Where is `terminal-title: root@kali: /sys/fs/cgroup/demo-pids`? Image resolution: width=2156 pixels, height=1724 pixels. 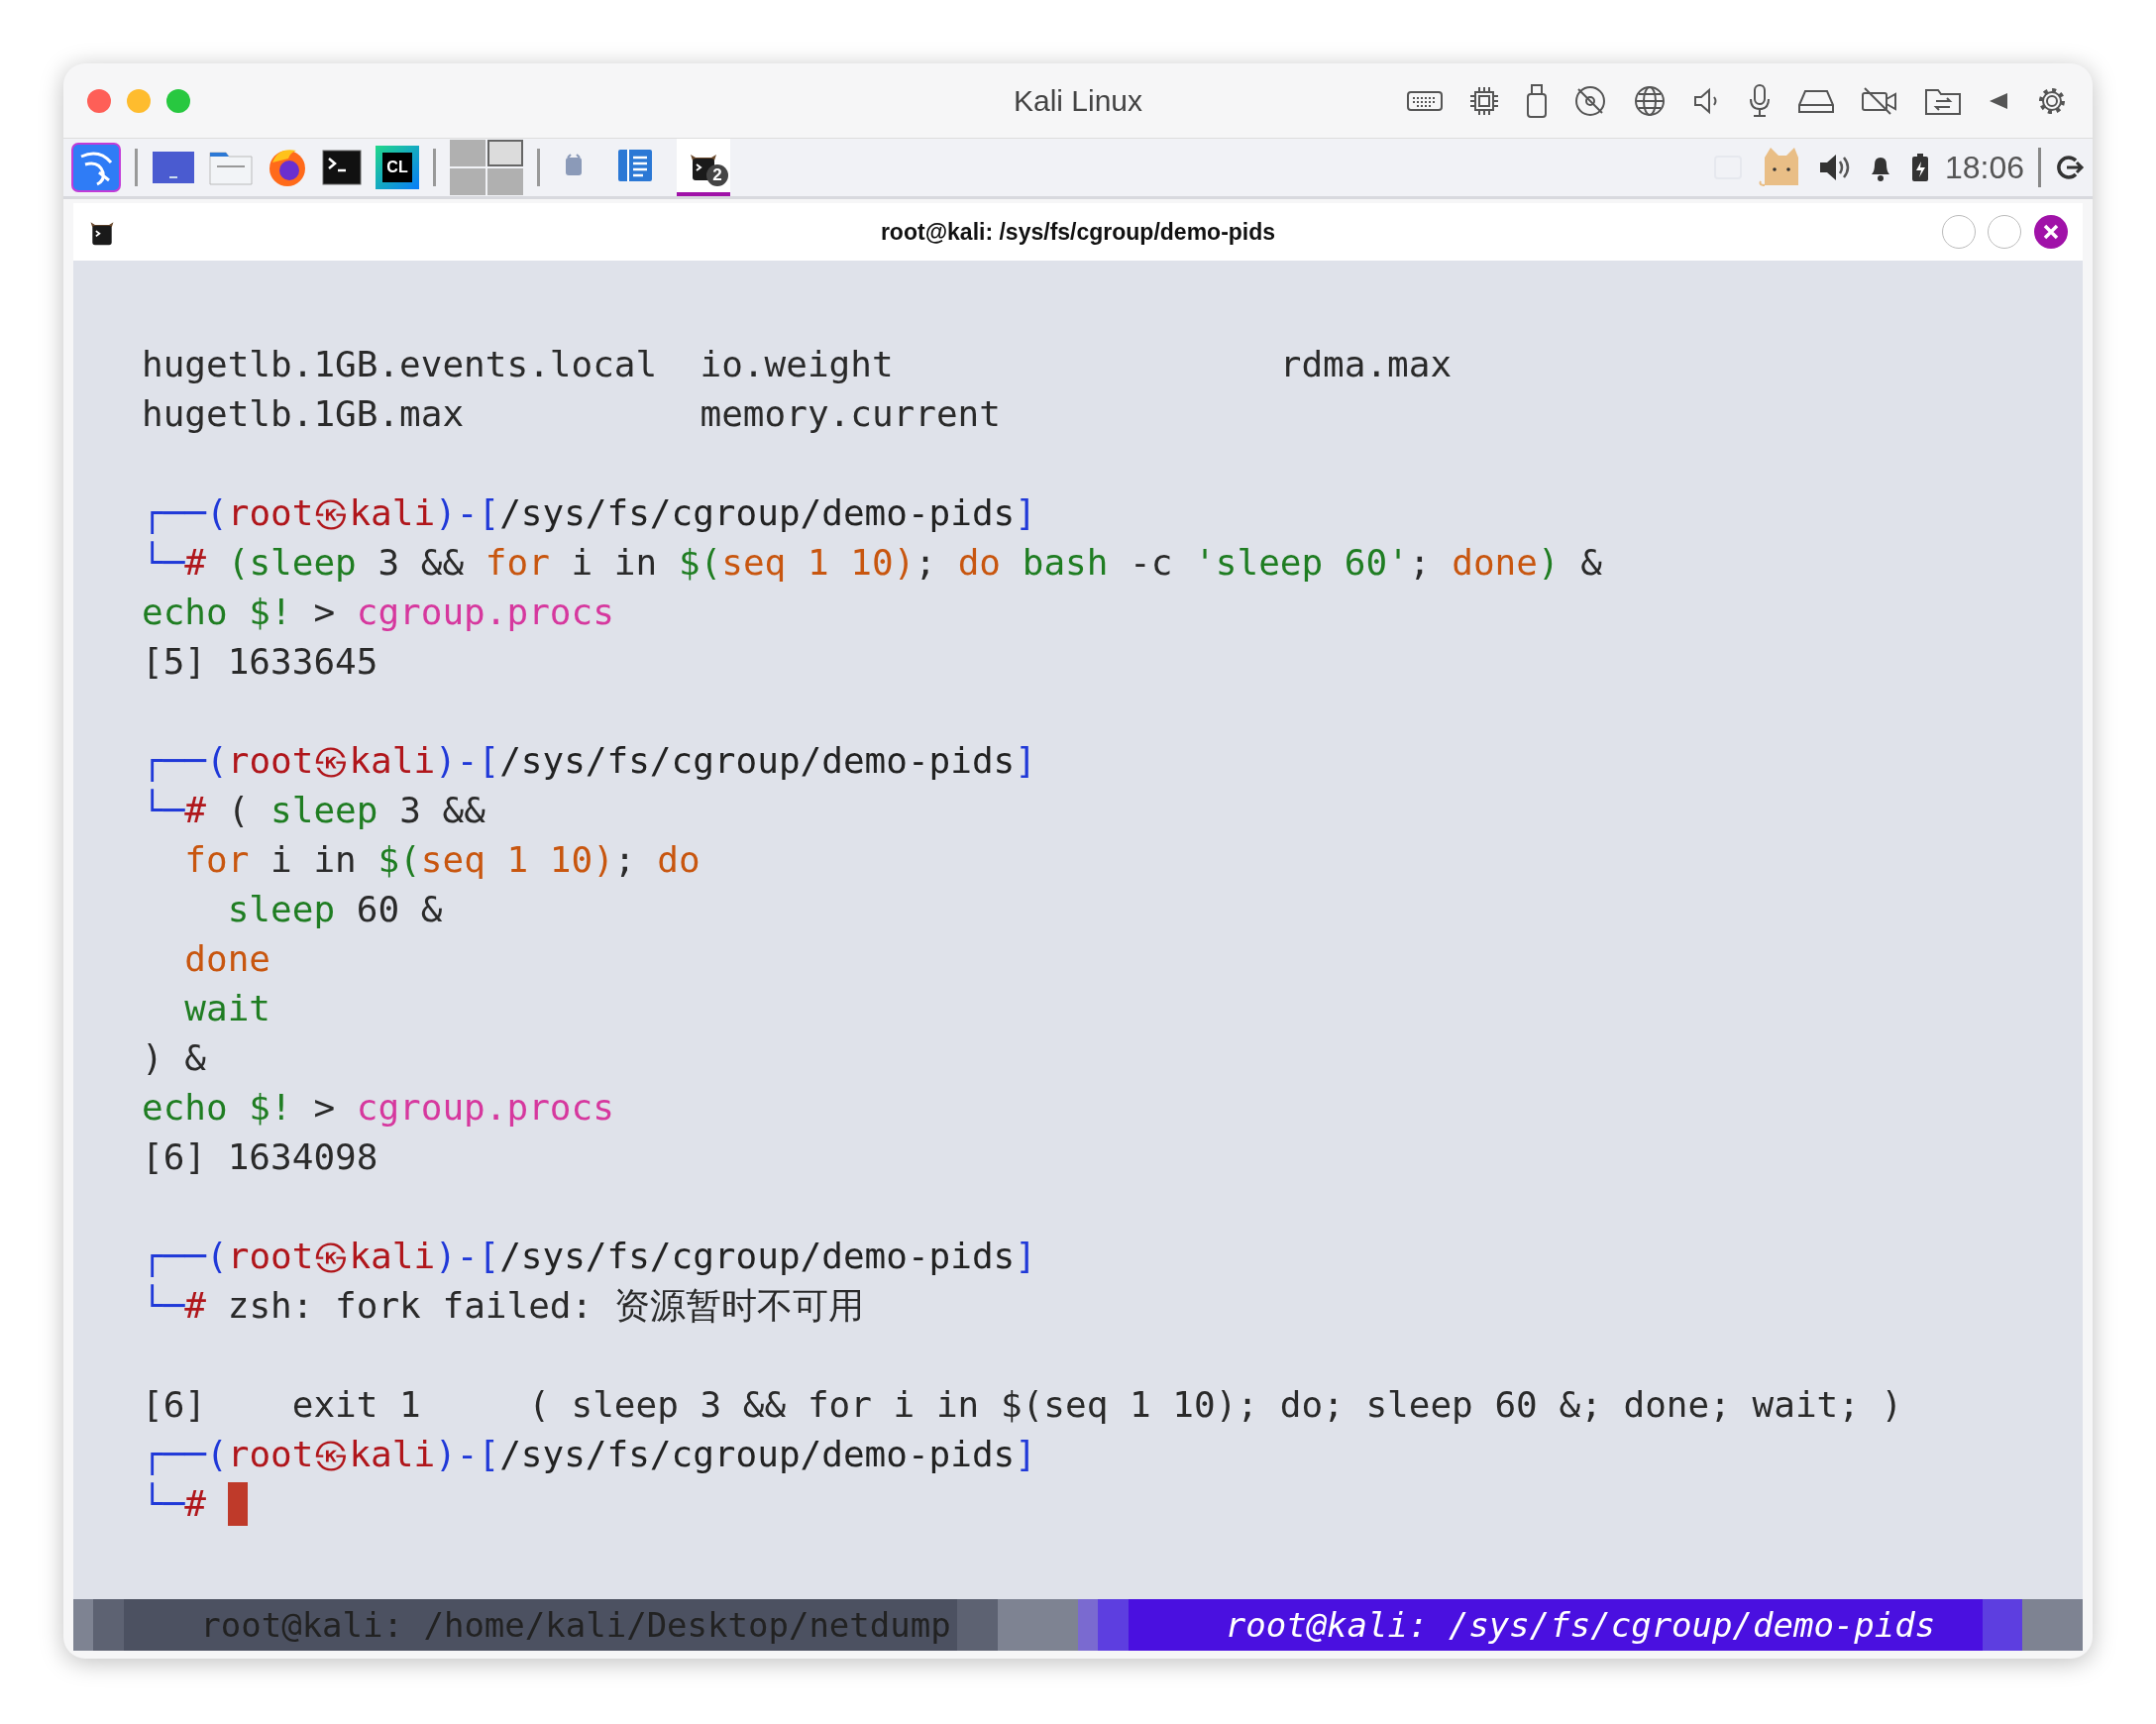
terminal-title: root@kali: /sys/fs/cgroup/demo-pids is located at coordinates (1078, 232).